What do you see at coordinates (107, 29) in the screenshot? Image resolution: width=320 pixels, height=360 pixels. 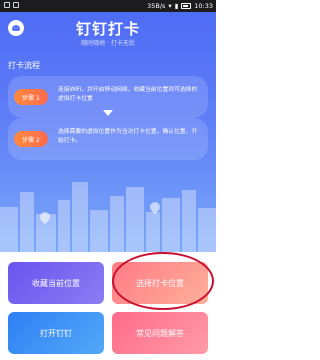 I see `app-title: 钉钉打卡` at bounding box center [107, 29].